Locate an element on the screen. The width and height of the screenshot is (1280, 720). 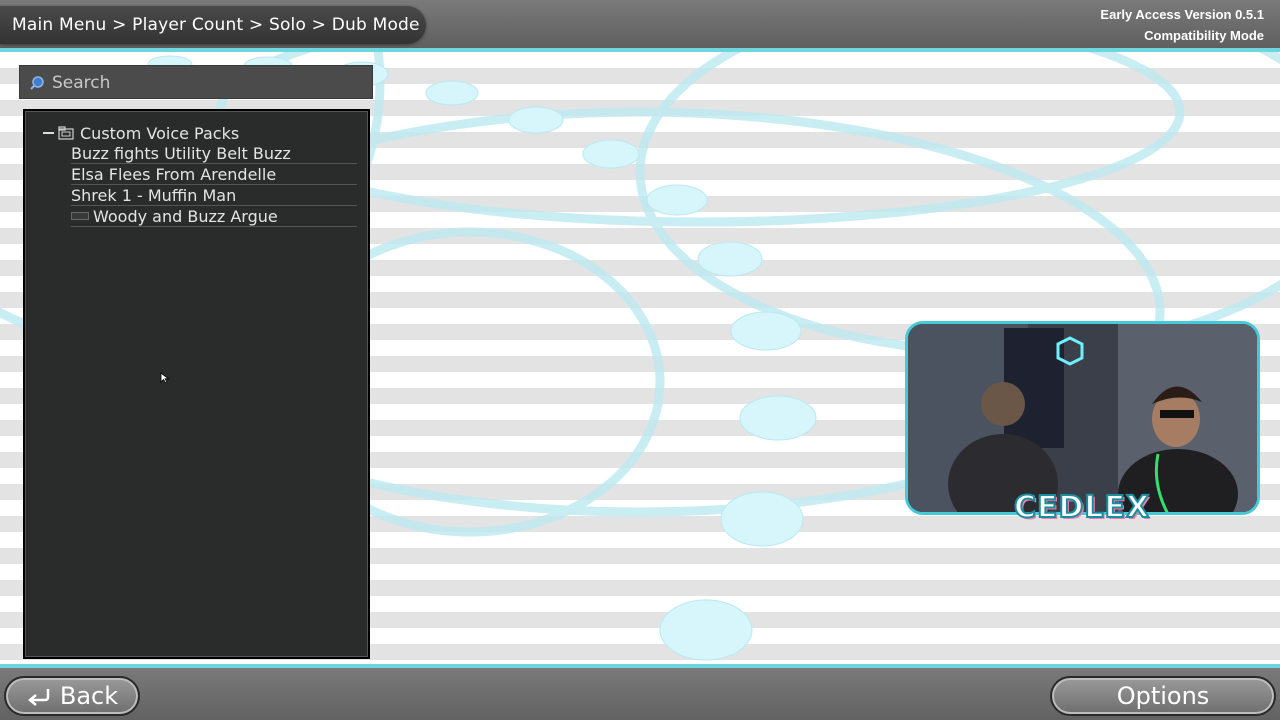
search-icon is located at coordinates (37, 83).